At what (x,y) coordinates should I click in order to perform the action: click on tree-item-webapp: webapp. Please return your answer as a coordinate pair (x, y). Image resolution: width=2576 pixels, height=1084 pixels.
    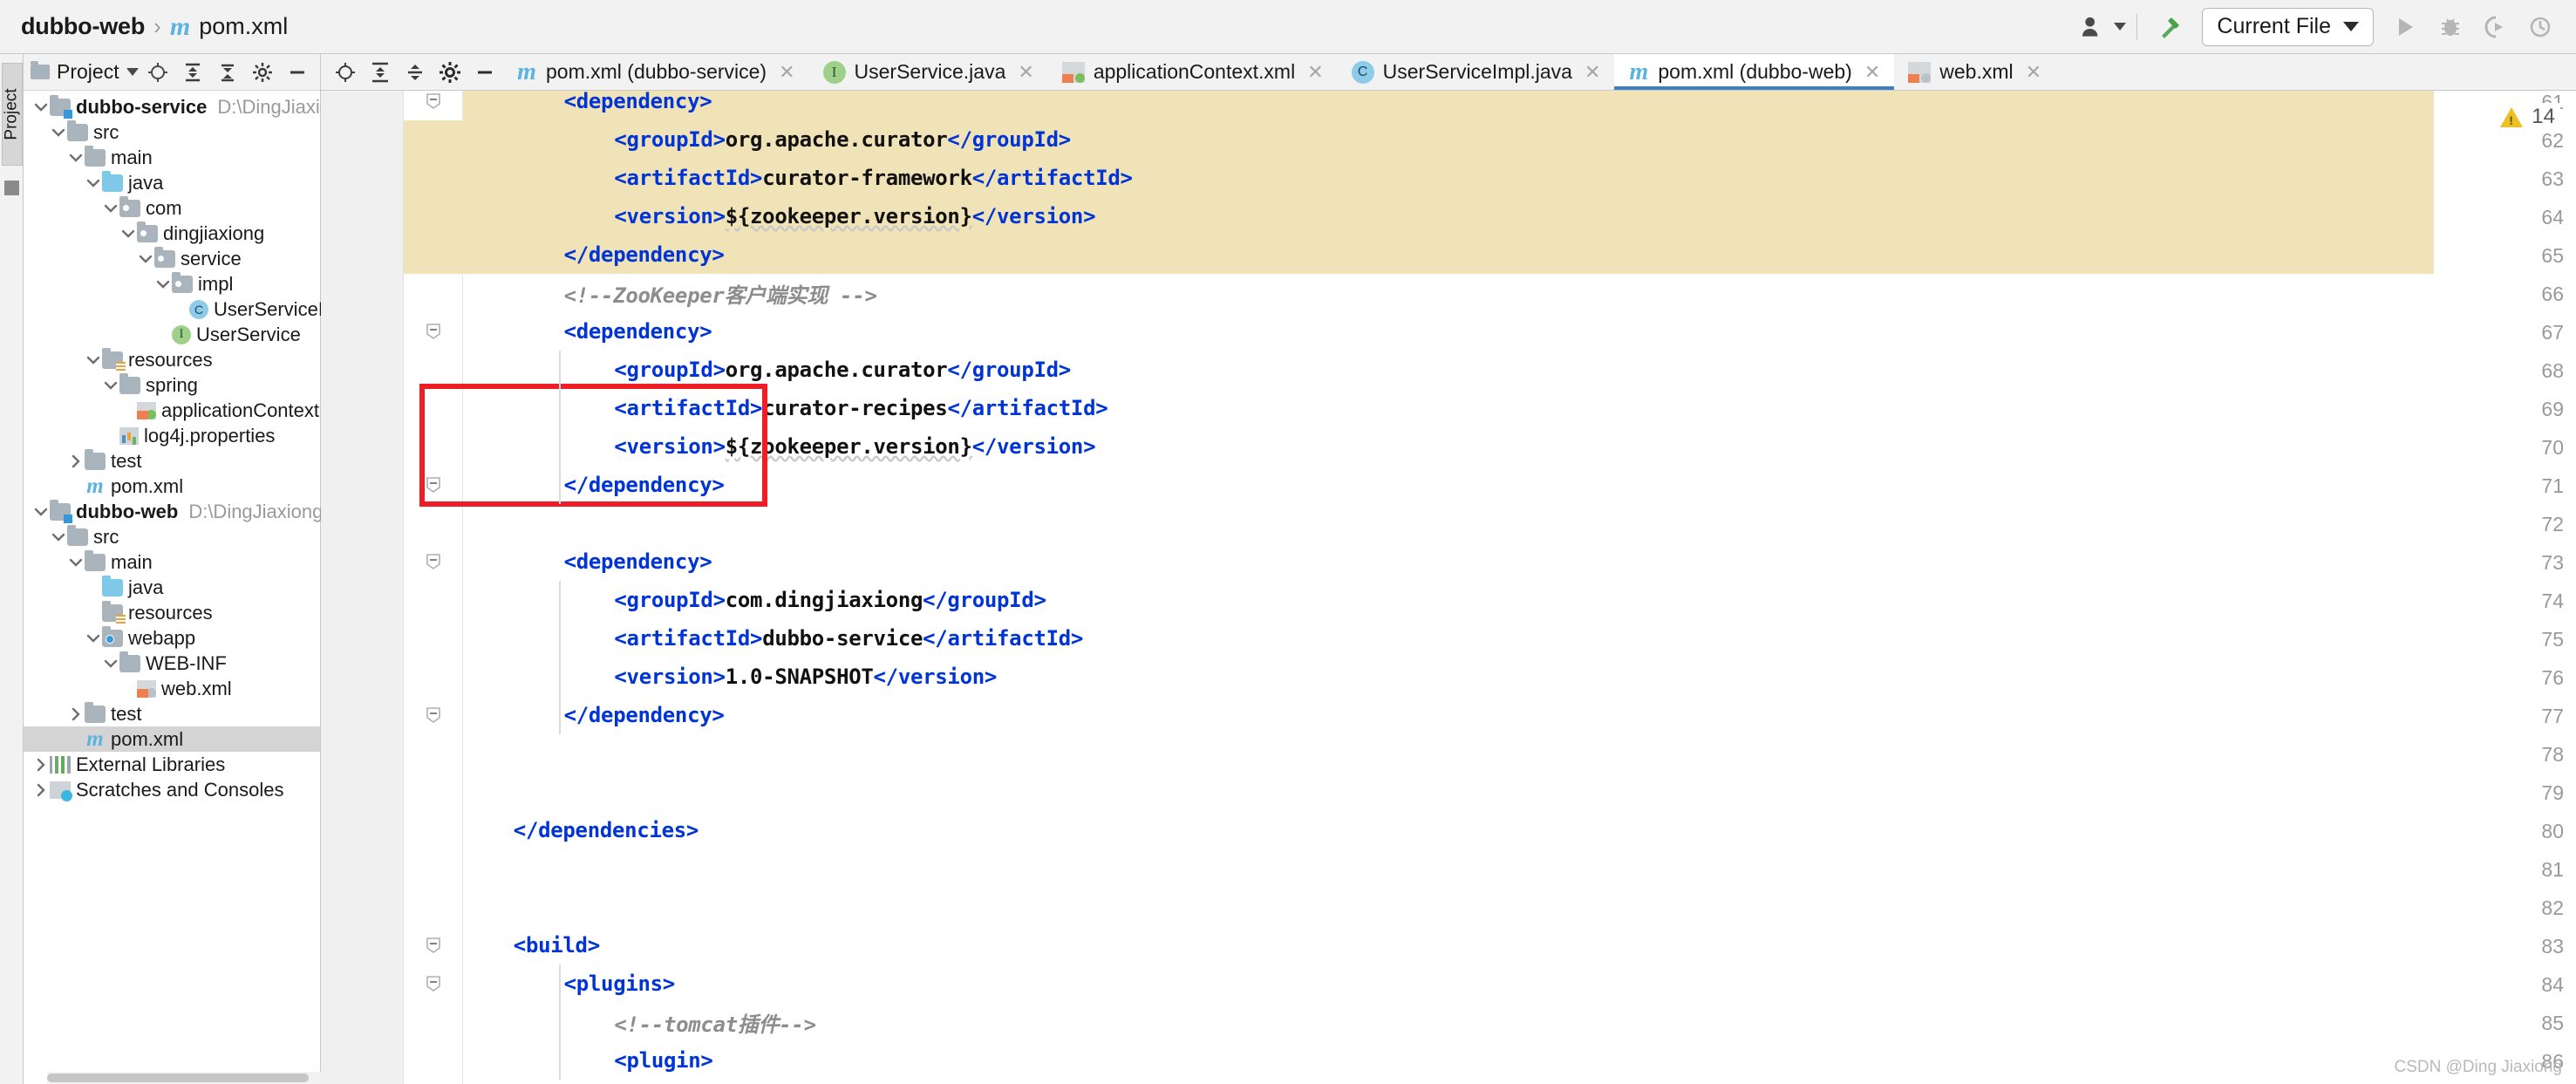
    Looking at the image, I should click on (172, 638).